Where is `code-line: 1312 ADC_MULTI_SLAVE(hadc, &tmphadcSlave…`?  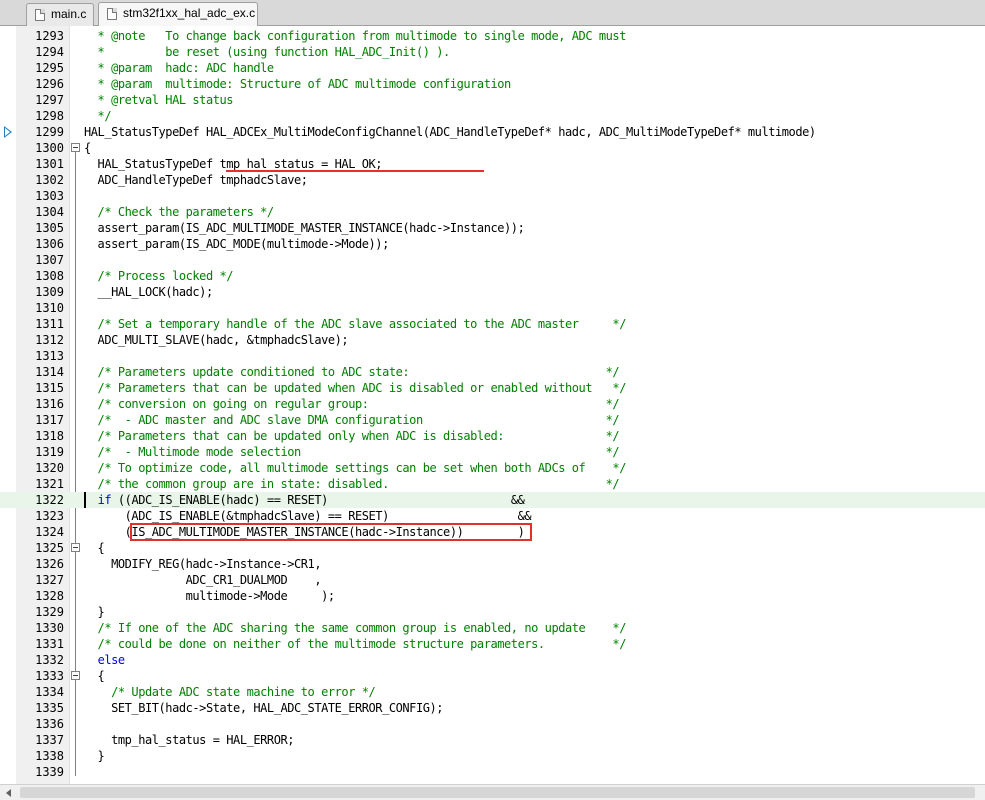 code-line: 1312 ADC_MULTI_SLAVE(hadc, &tmphadcSlave… is located at coordinates (492, 340).